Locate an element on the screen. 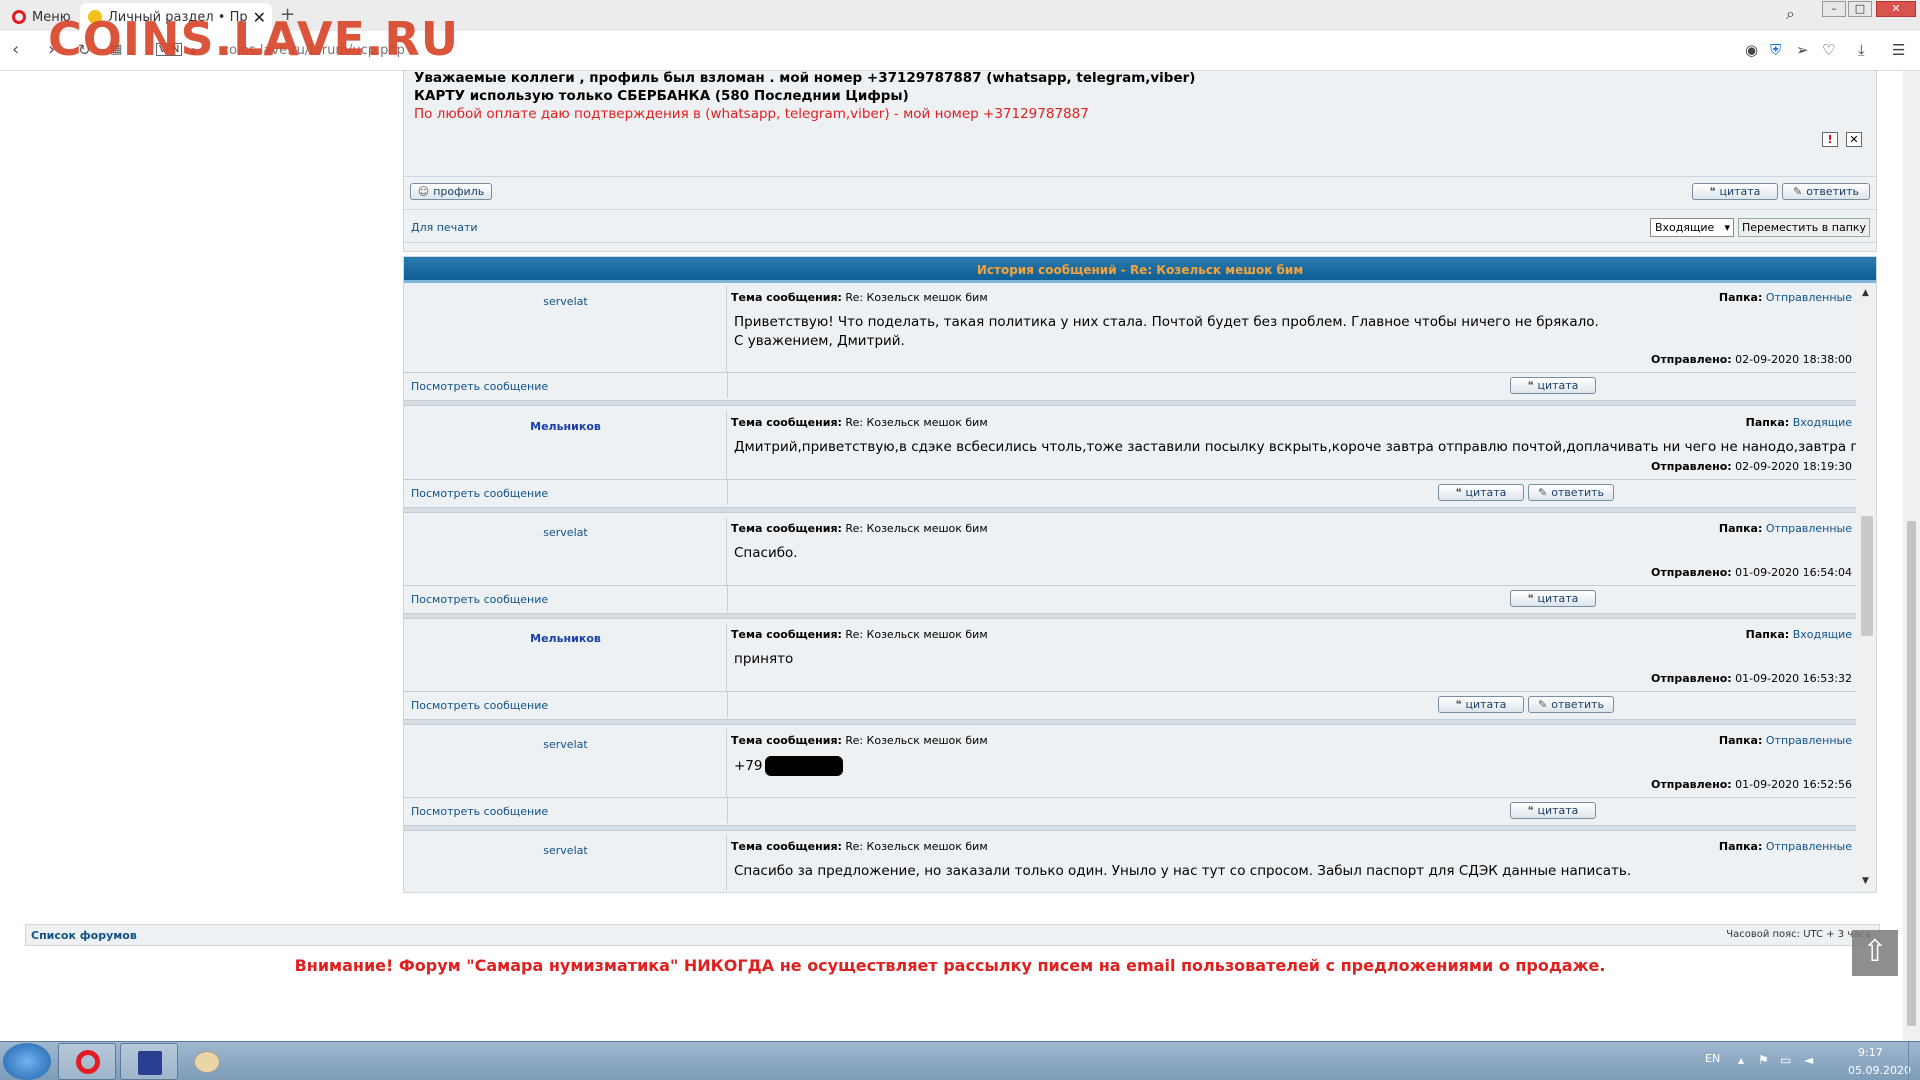  page-scrollbar-thumb is located at coordinates (1911, 773).